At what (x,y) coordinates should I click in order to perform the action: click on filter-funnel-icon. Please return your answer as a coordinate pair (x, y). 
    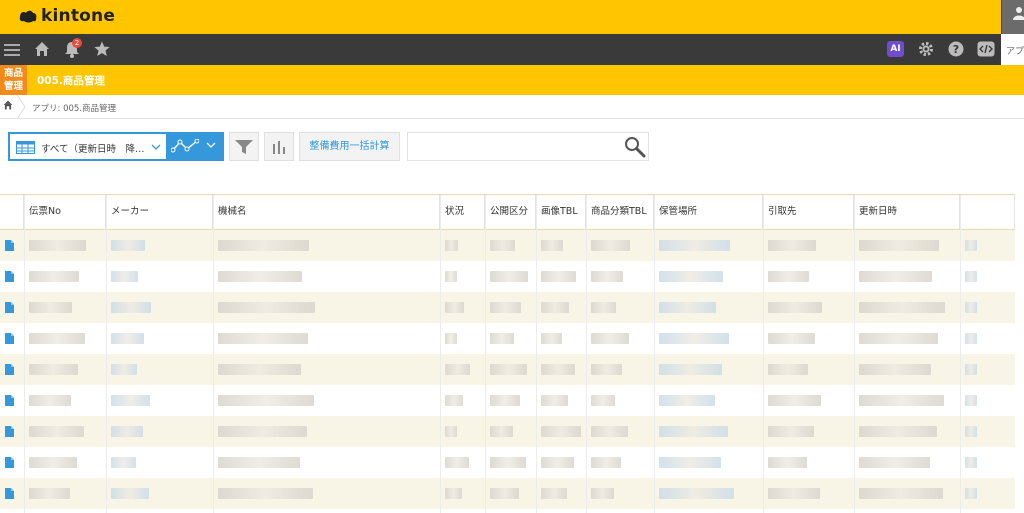
    Looking at the image, I should click on (244, 146).